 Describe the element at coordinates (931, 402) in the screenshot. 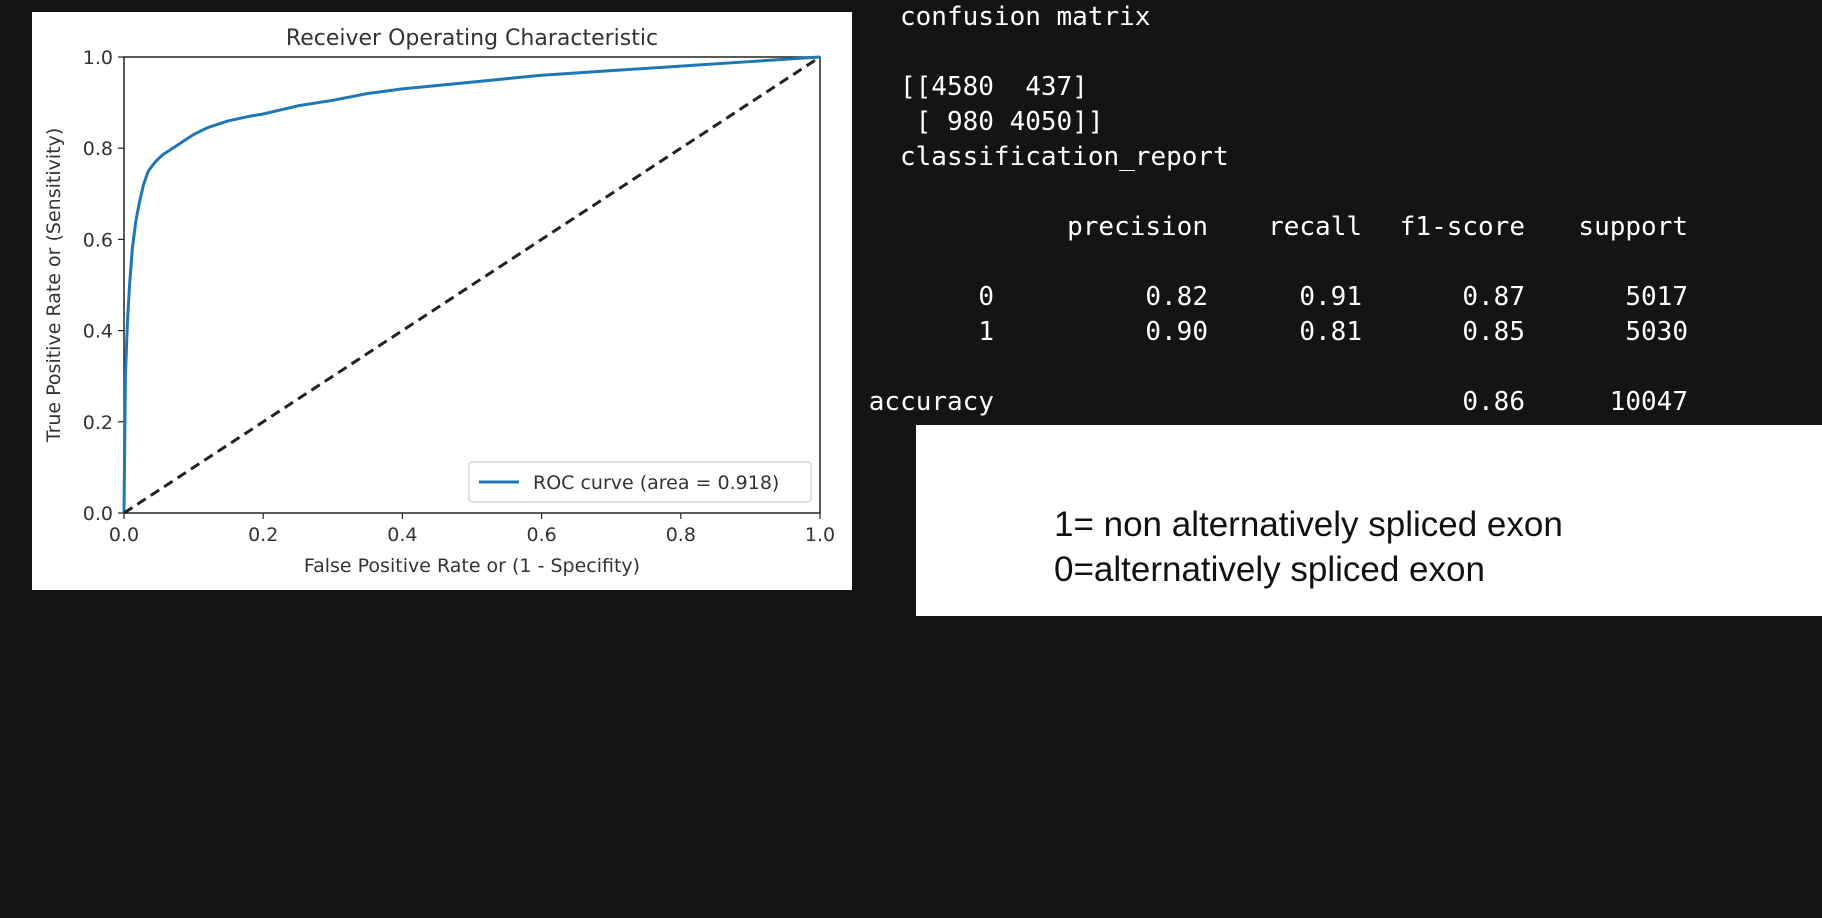

I see `report-accuracy-label: accuracy` at that location.